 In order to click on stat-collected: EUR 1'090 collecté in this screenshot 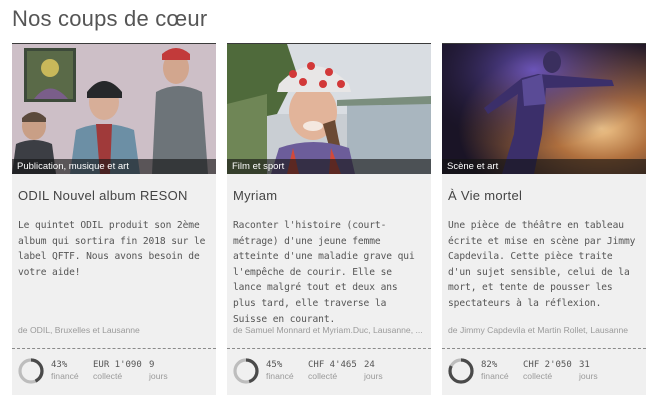, I will do `click(117, 370)`.